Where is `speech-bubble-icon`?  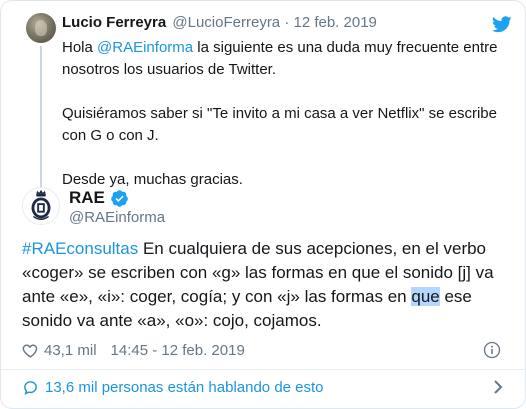 speech-bubble-icon is located at coordinates (30, 387).